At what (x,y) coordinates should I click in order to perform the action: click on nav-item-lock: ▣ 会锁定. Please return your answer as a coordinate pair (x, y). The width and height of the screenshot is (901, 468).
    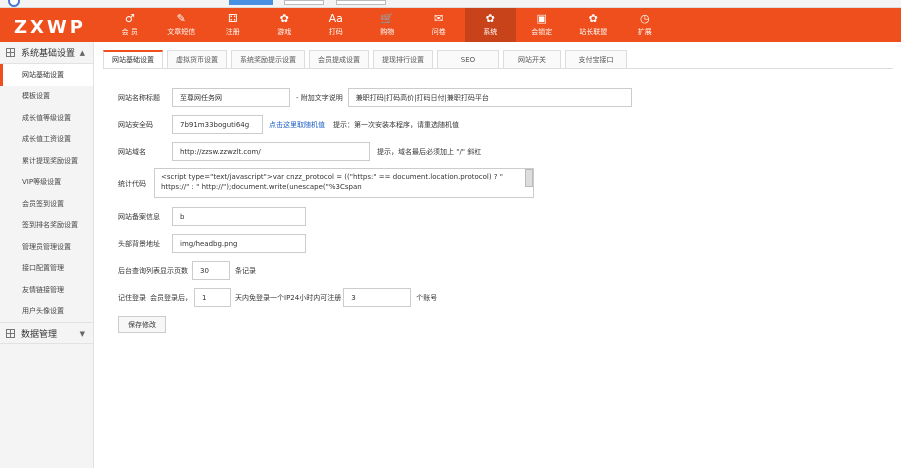
    Looking at the image, I should click on (542, 25).